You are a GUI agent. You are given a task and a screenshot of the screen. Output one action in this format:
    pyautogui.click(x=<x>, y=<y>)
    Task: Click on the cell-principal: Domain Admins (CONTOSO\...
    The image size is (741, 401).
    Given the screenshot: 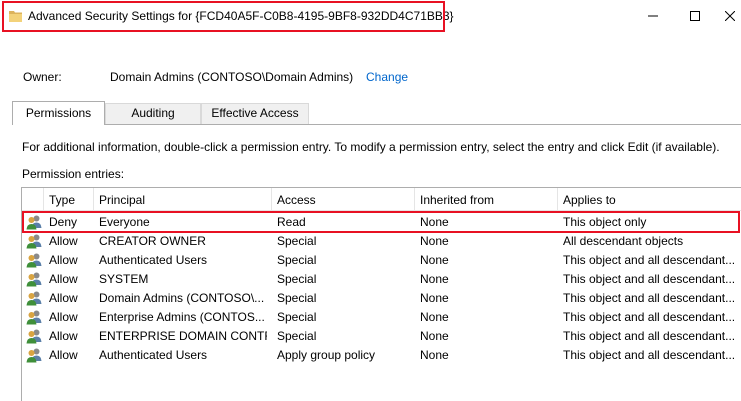 What is the action you would take?
    pyautogui.click(x=182, y=298)
    